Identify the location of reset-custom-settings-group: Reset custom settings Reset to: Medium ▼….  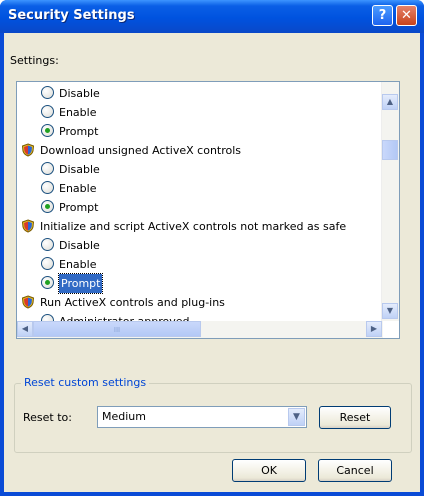
(213, 414).